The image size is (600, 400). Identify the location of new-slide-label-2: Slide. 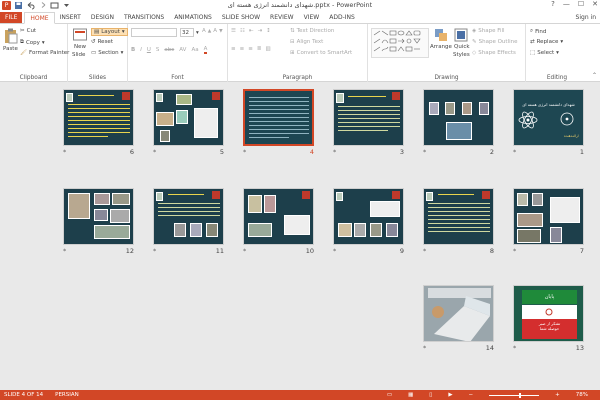
(78, 55).